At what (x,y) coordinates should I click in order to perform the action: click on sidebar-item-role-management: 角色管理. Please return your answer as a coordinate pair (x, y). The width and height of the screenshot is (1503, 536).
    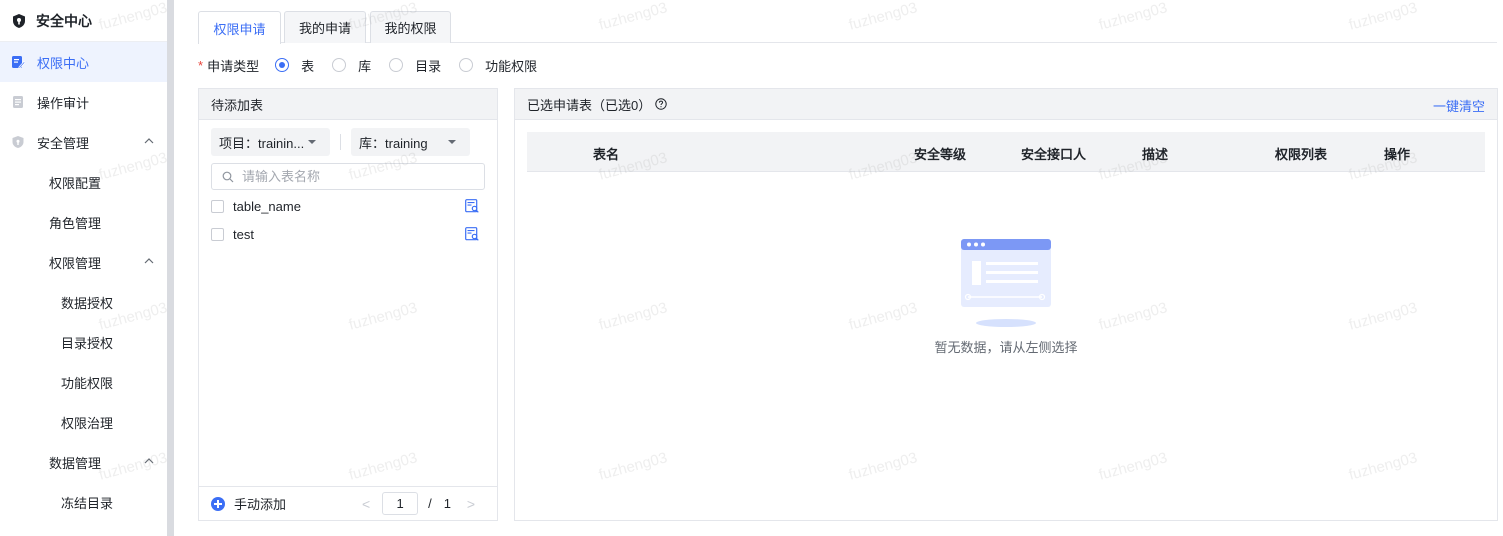
    Looking at the image, I should click on (83, 222).